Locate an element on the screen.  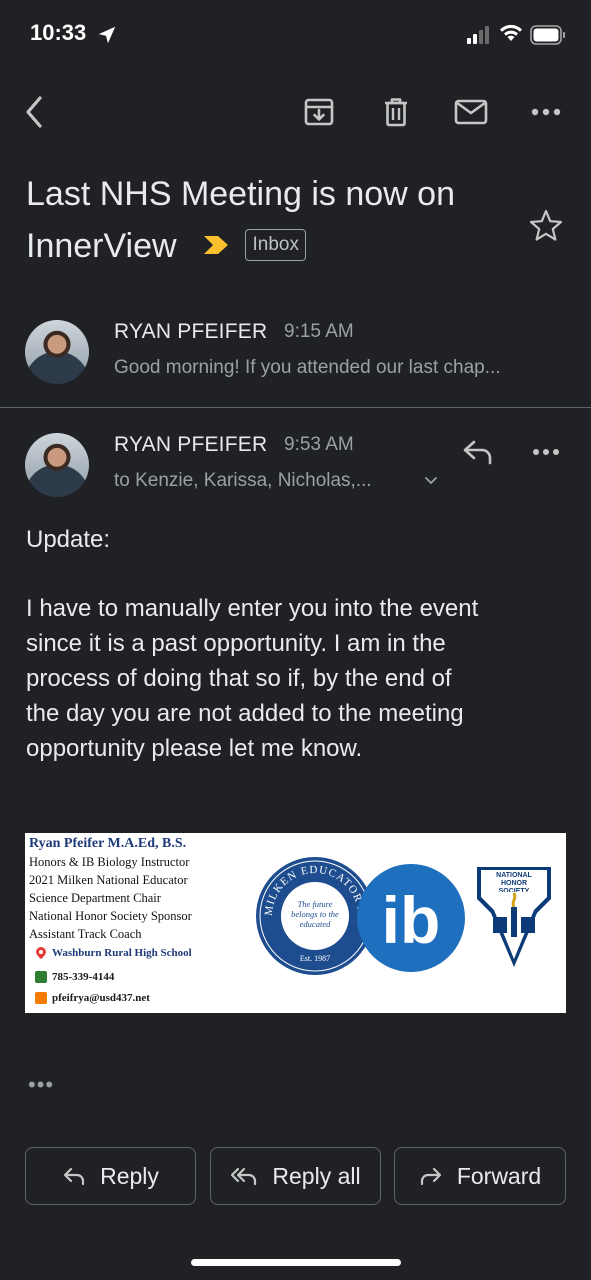
signature-phone: 785-339-4144 is located at coordinates (74, 977).